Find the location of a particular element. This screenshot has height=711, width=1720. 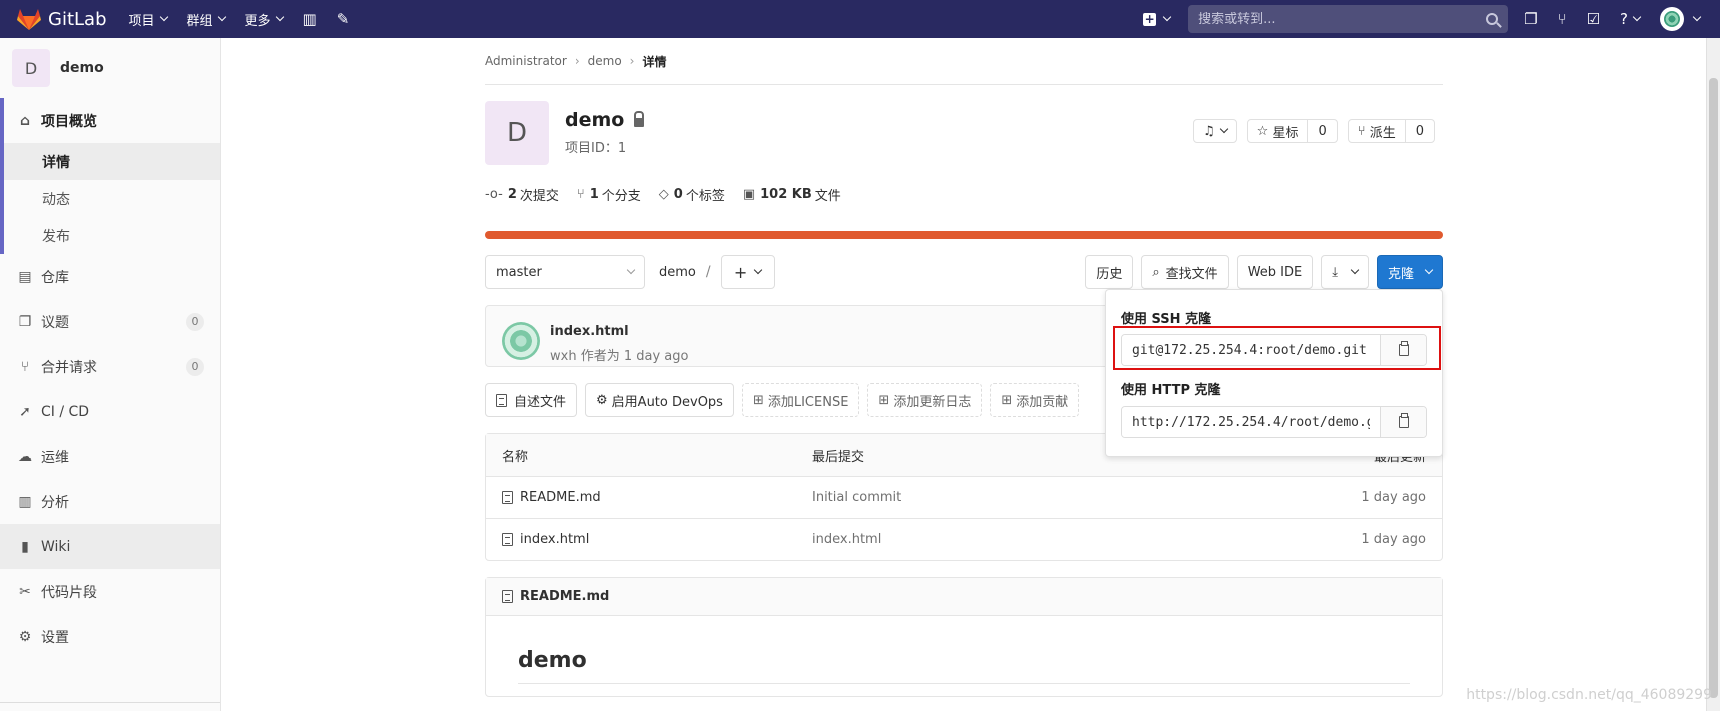

file-commit: Initial commit is located at coordinates (1027, 497).